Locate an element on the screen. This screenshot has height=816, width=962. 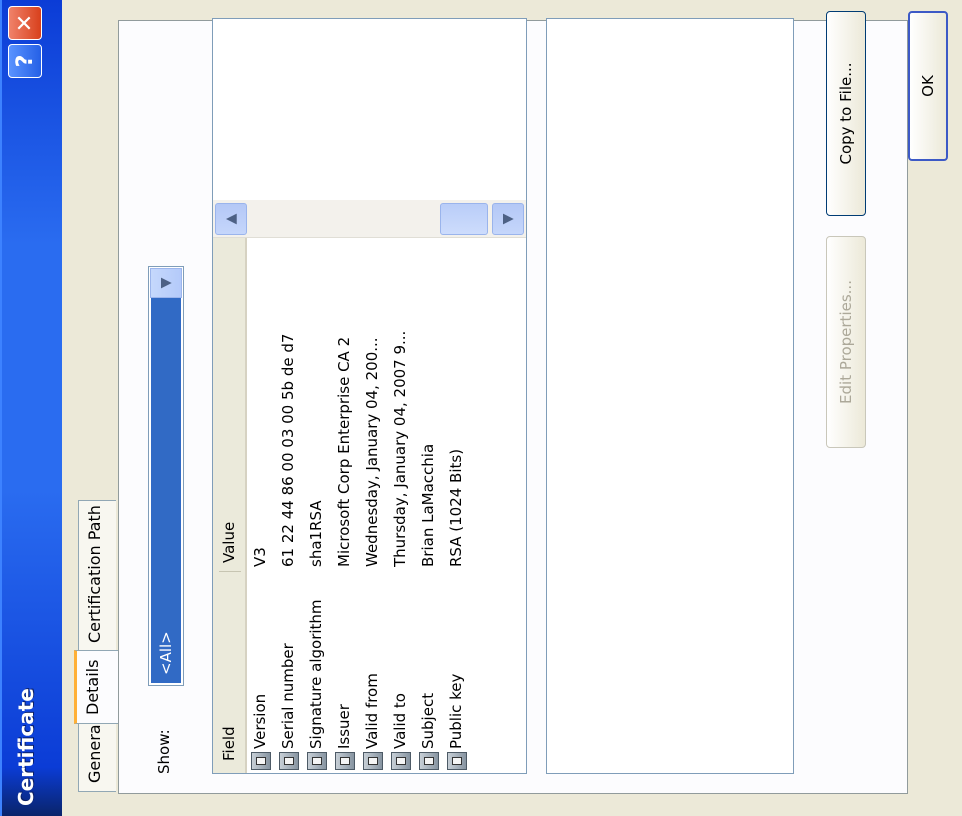
field-value: Microsoft Corp Enterprise CA 2 is located at coordinates (344, 451).